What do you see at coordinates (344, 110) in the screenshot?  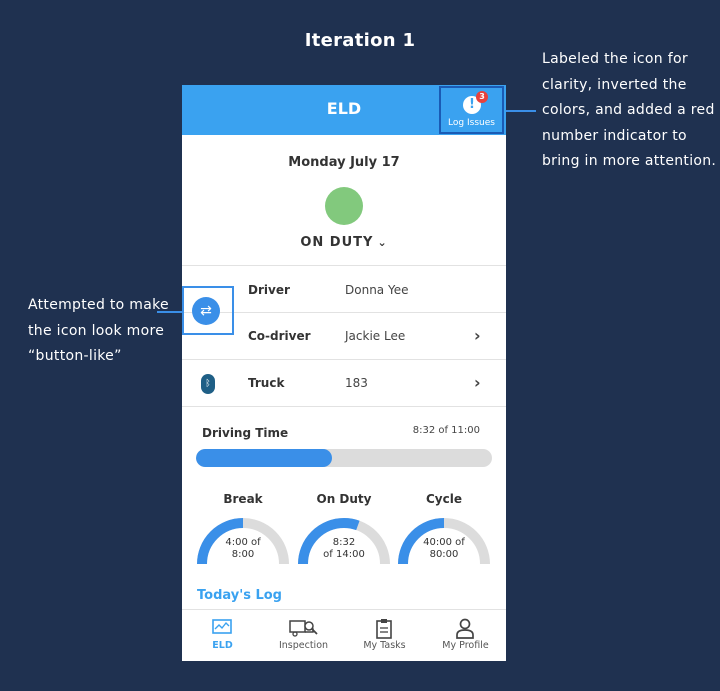 I see `app-header: ELD ! 3 Log Issues` at bounding box center [344, 110].